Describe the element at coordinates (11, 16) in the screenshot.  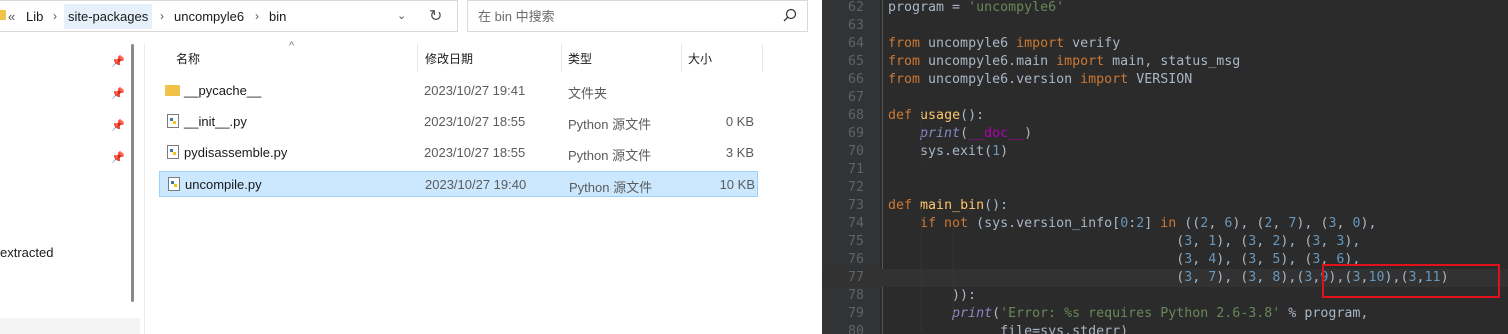
I see `breadcrumb-overflow: «` at that location.